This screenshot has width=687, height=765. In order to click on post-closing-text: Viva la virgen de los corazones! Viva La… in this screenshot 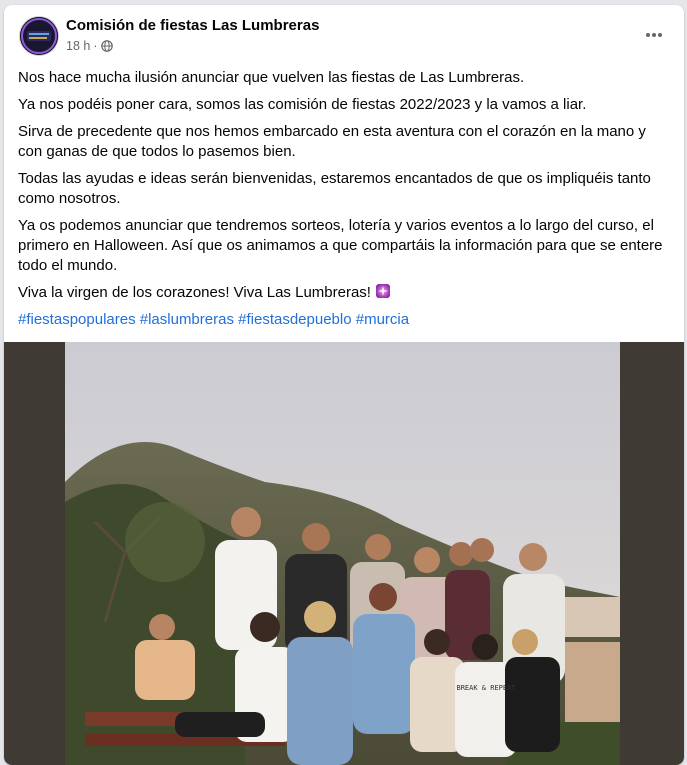, I will do `click(194, 292)`.